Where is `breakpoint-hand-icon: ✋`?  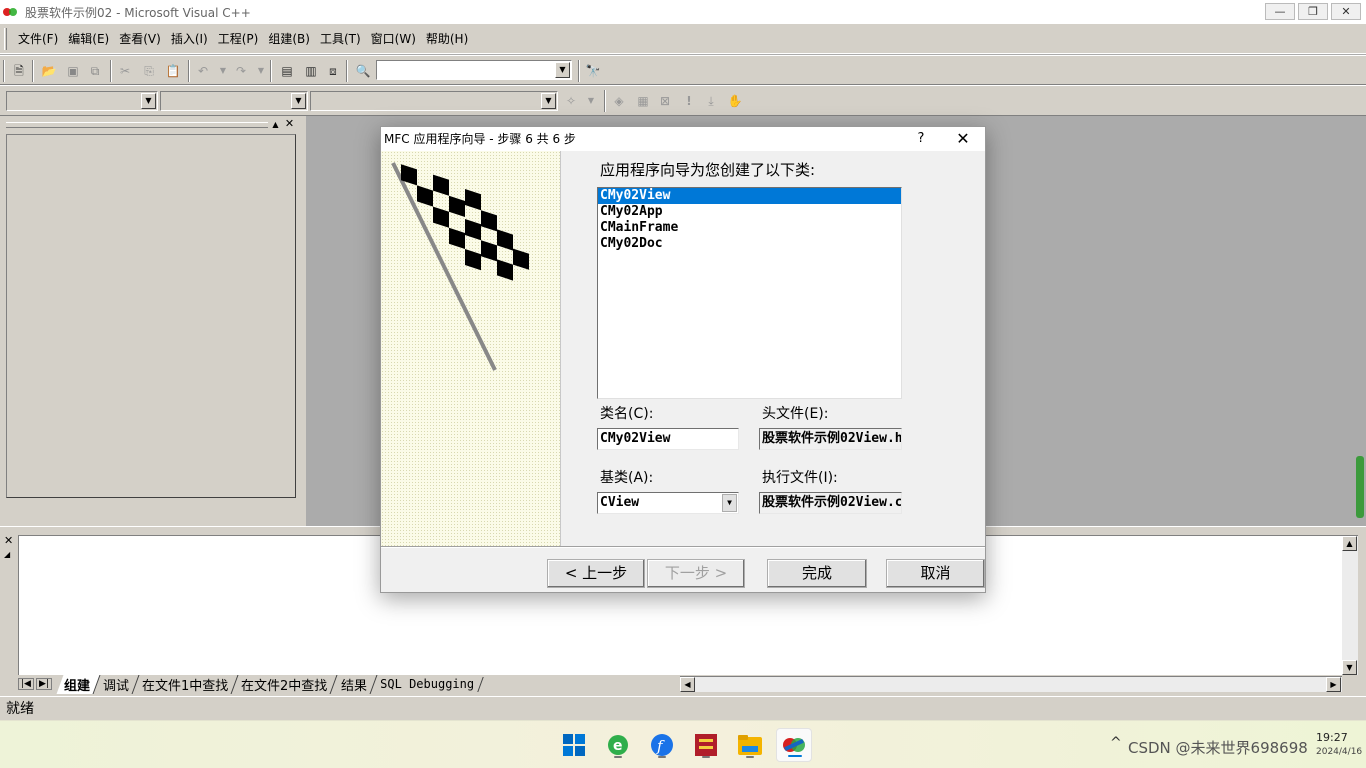 breakpoint-hand-icon: ✋ is located at coordinates (735, 101).